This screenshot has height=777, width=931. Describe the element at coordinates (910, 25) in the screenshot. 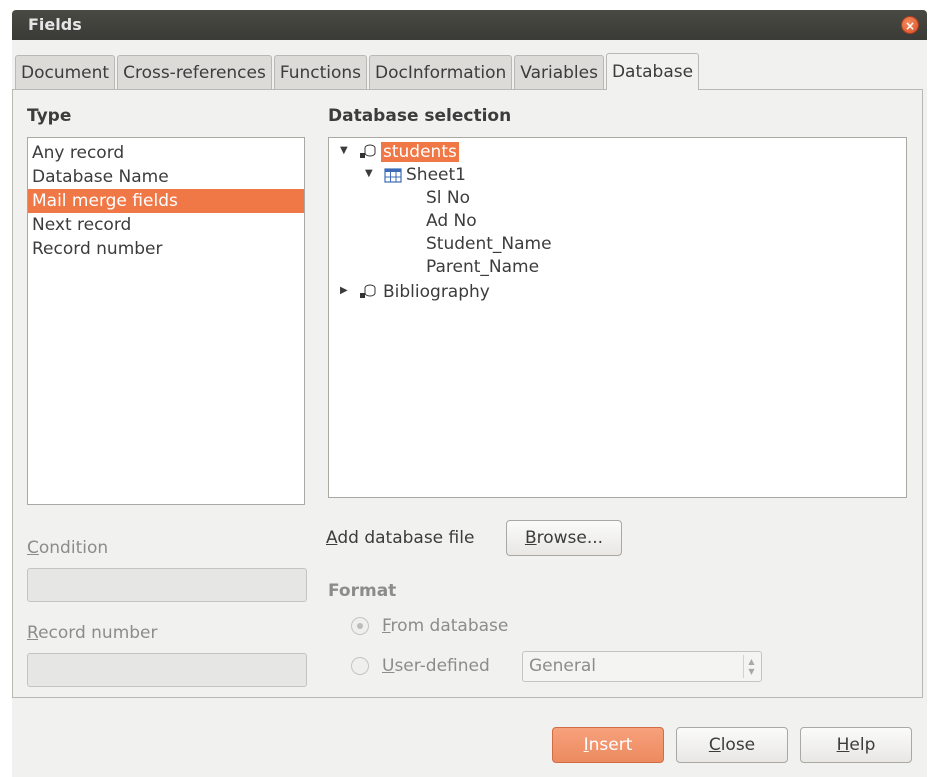

I see `close-window-icon: ×` at that location.